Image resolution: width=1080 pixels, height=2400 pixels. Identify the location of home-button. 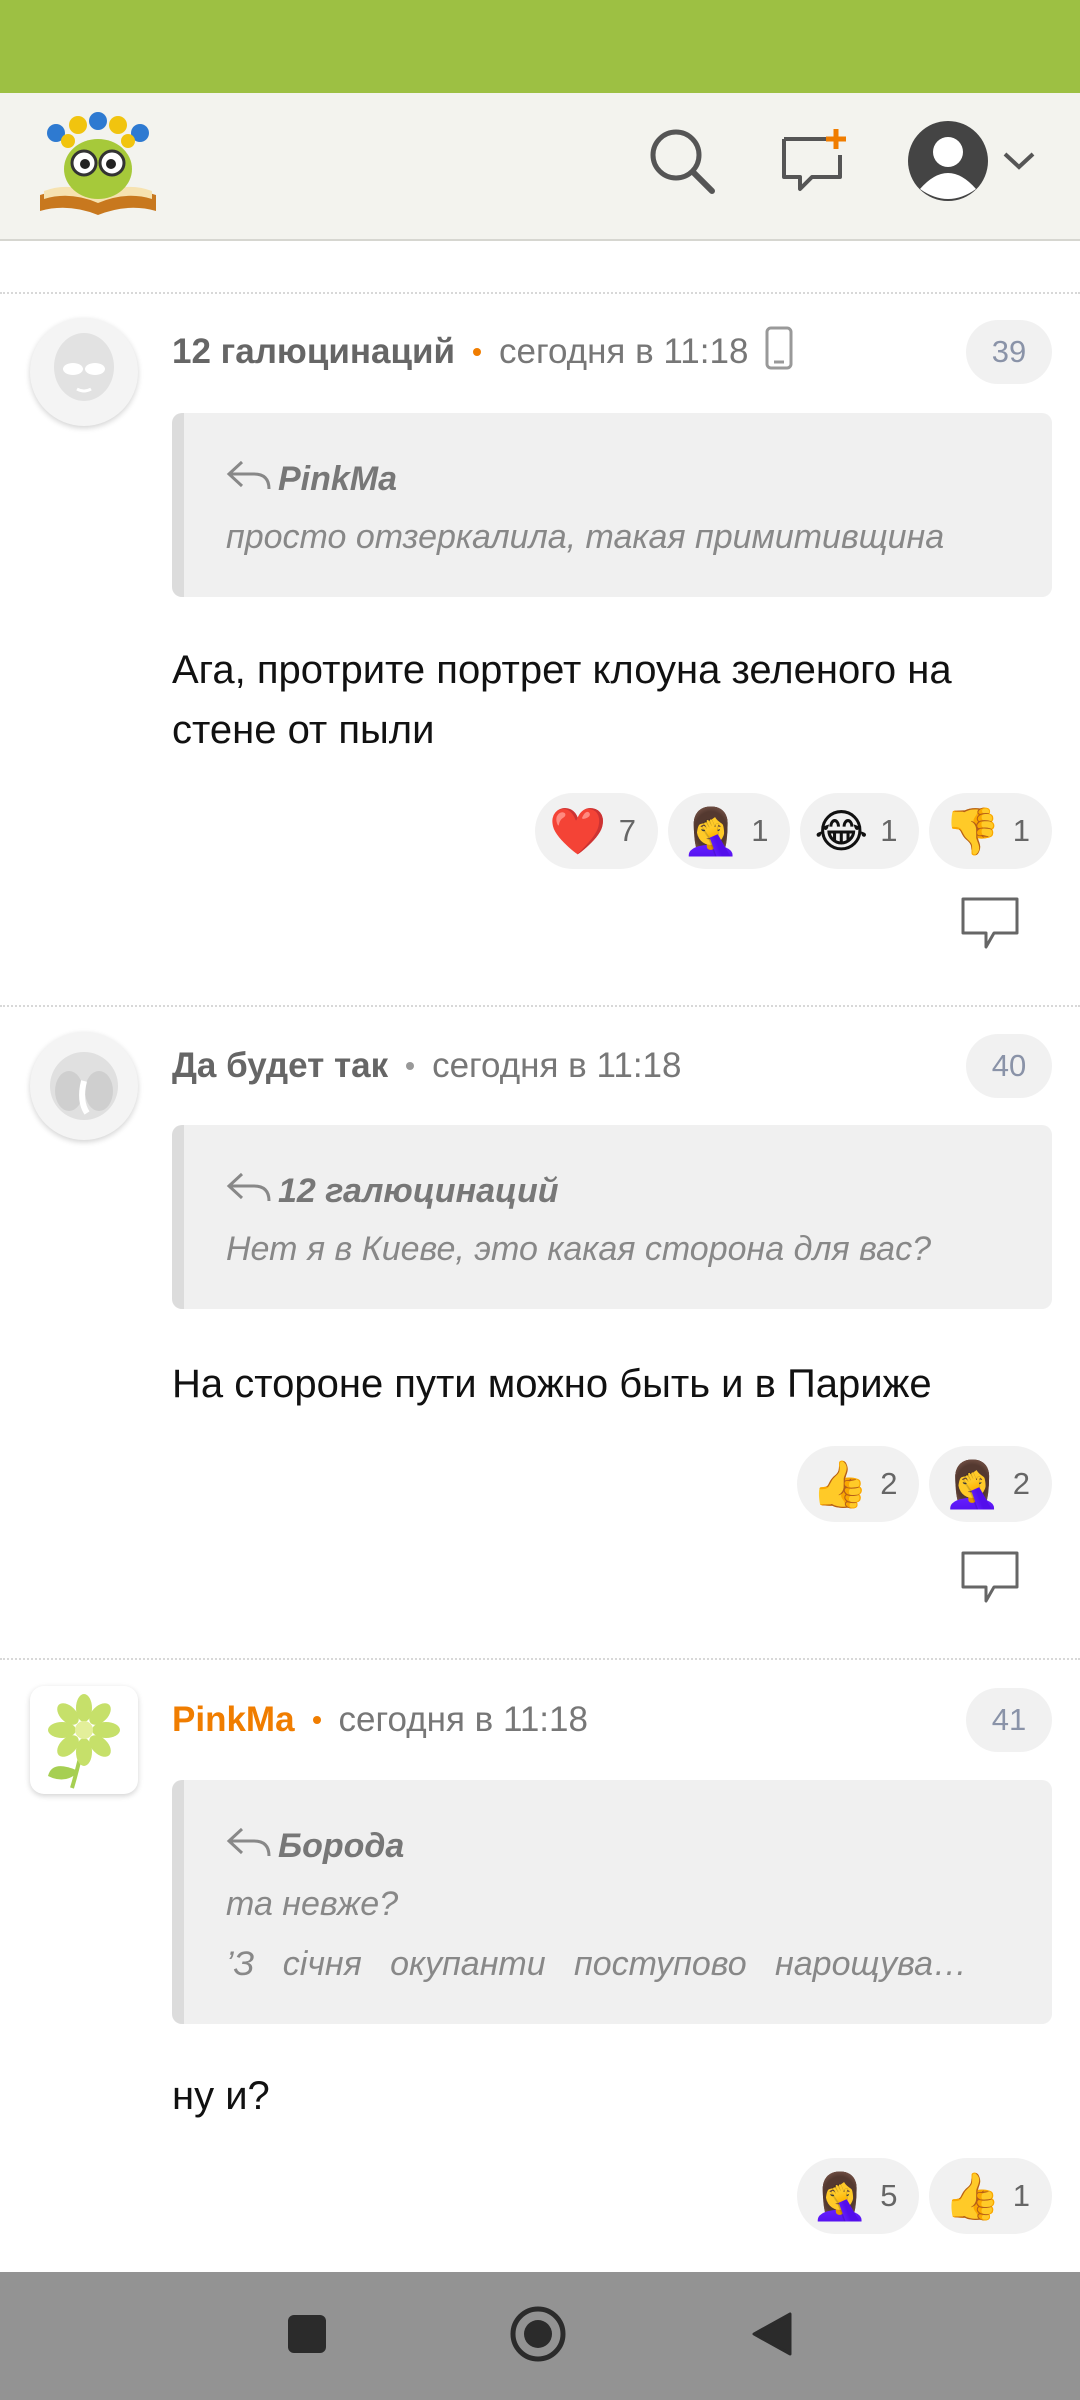
(538, 2336).